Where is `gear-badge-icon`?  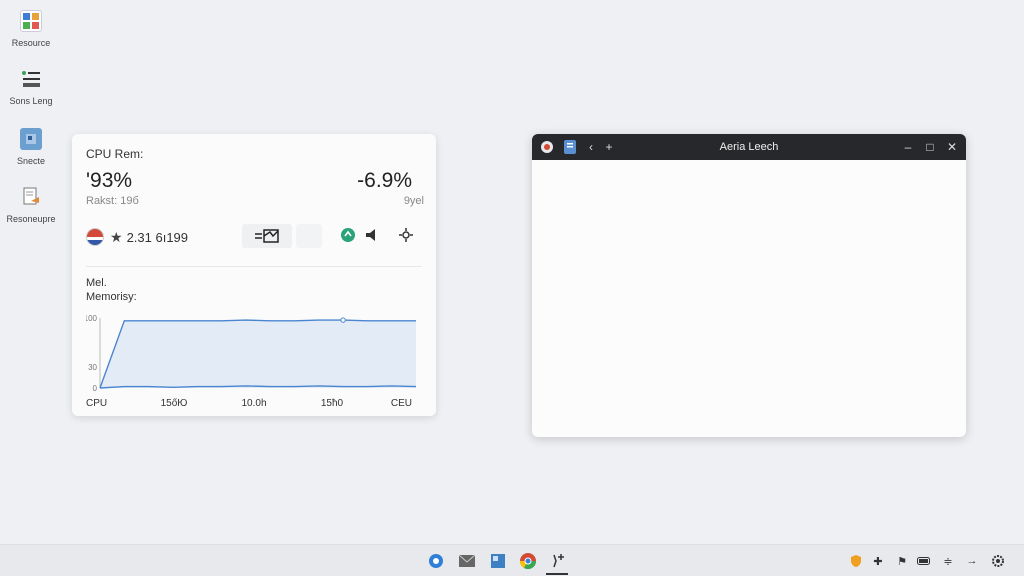 gear-badge-icon is located at coordinates (436, 561).